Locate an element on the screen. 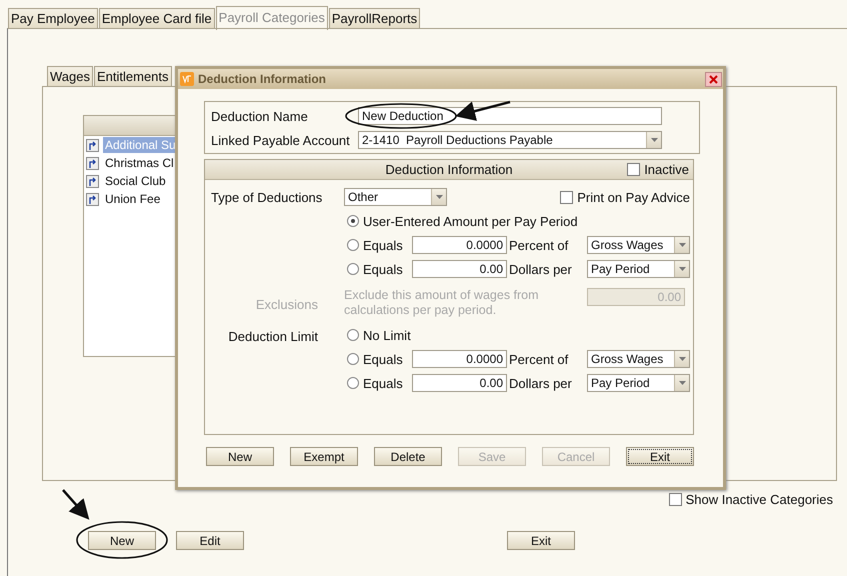 Image resolution: width=847 pixels, height=576 pixels. new-button: New is located at coordinates (122, 540).